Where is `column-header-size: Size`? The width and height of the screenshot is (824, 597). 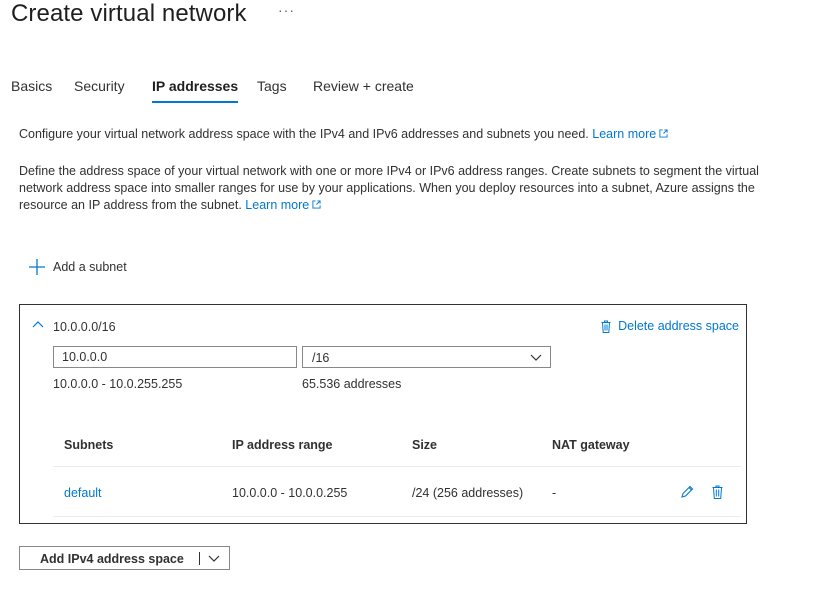 column-header-size: Size is located at coordinates (425, 445).